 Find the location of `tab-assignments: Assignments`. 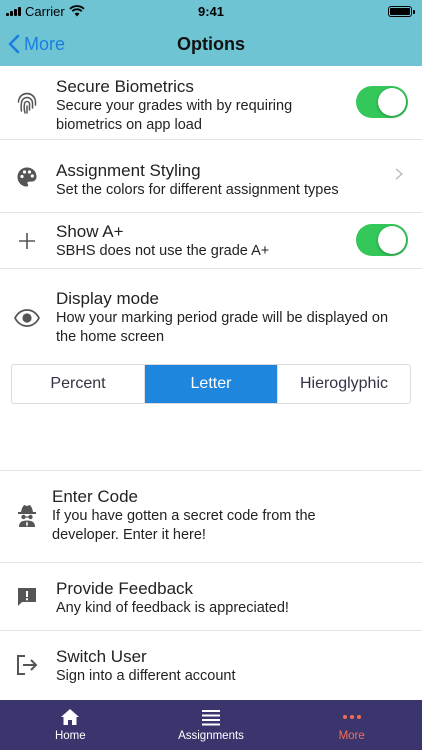

tab-assignments: Assignments is located at coordinates (211, 725).